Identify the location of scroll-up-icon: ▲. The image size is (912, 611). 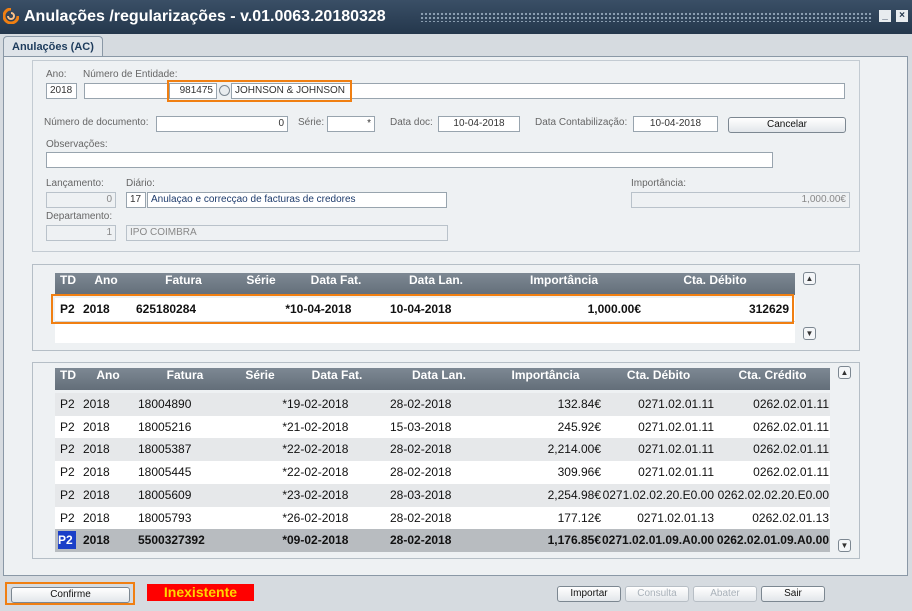
(809, 278).